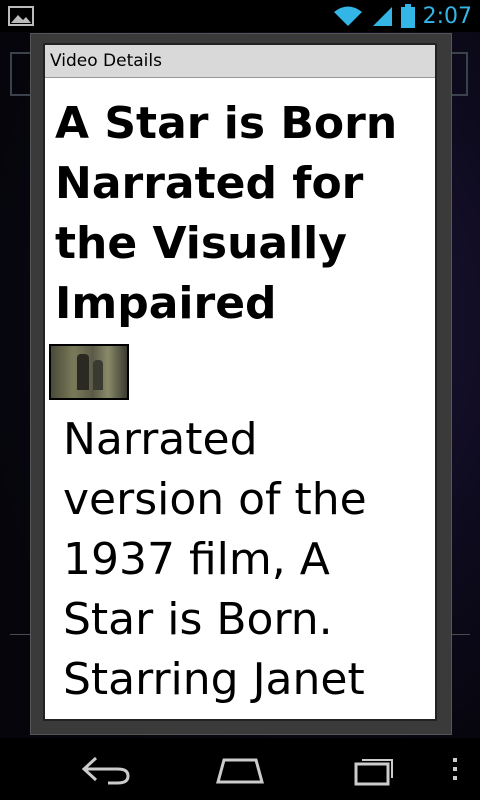 This screenshot has height=800, width=480. I want to click on navigation-bar, so click(240, 769).